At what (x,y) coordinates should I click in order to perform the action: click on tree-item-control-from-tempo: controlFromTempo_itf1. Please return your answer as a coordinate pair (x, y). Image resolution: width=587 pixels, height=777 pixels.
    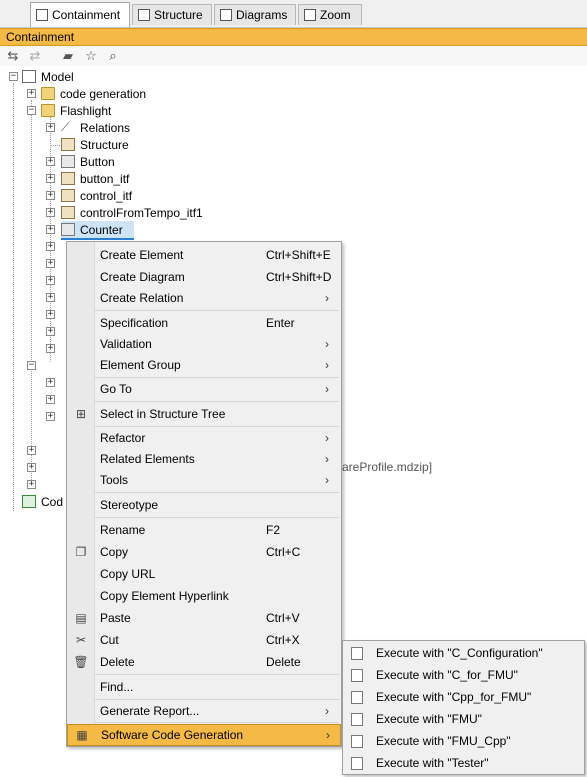
    Looking at the image, I should click on (132, 212).